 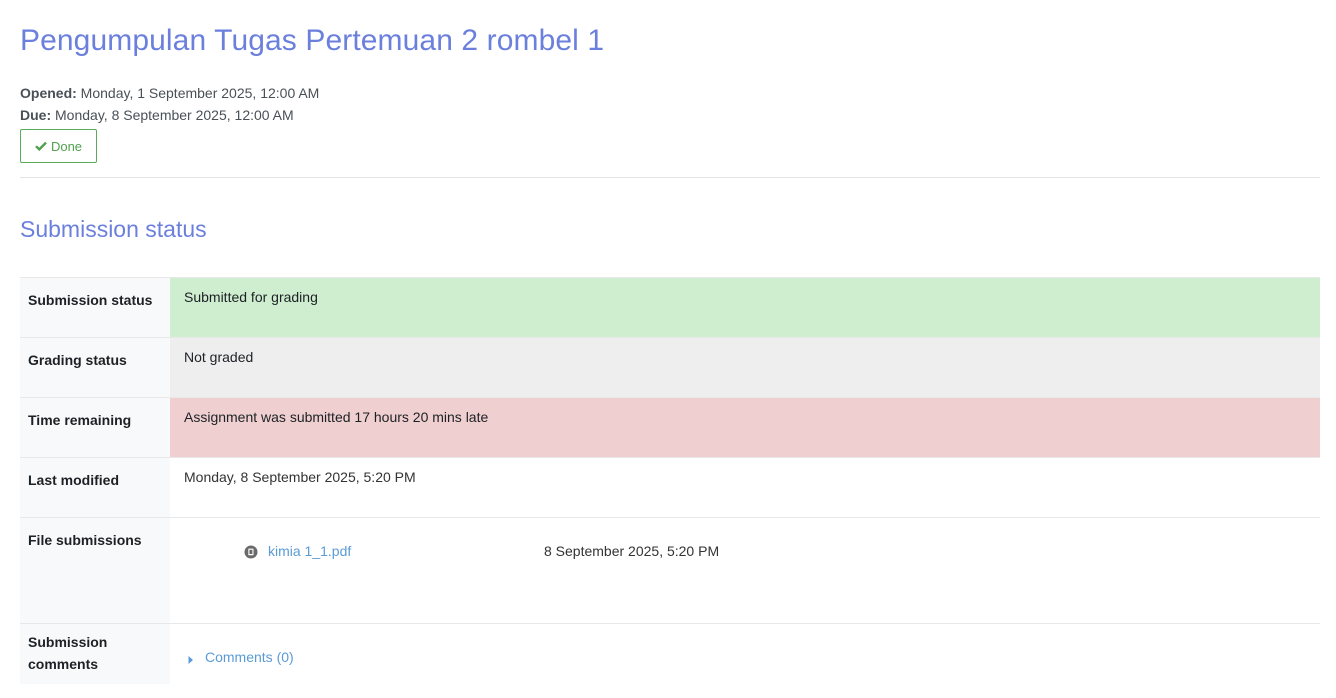 I want to click on row-label-last-modified: Last modified, so click(x=95, y=487).